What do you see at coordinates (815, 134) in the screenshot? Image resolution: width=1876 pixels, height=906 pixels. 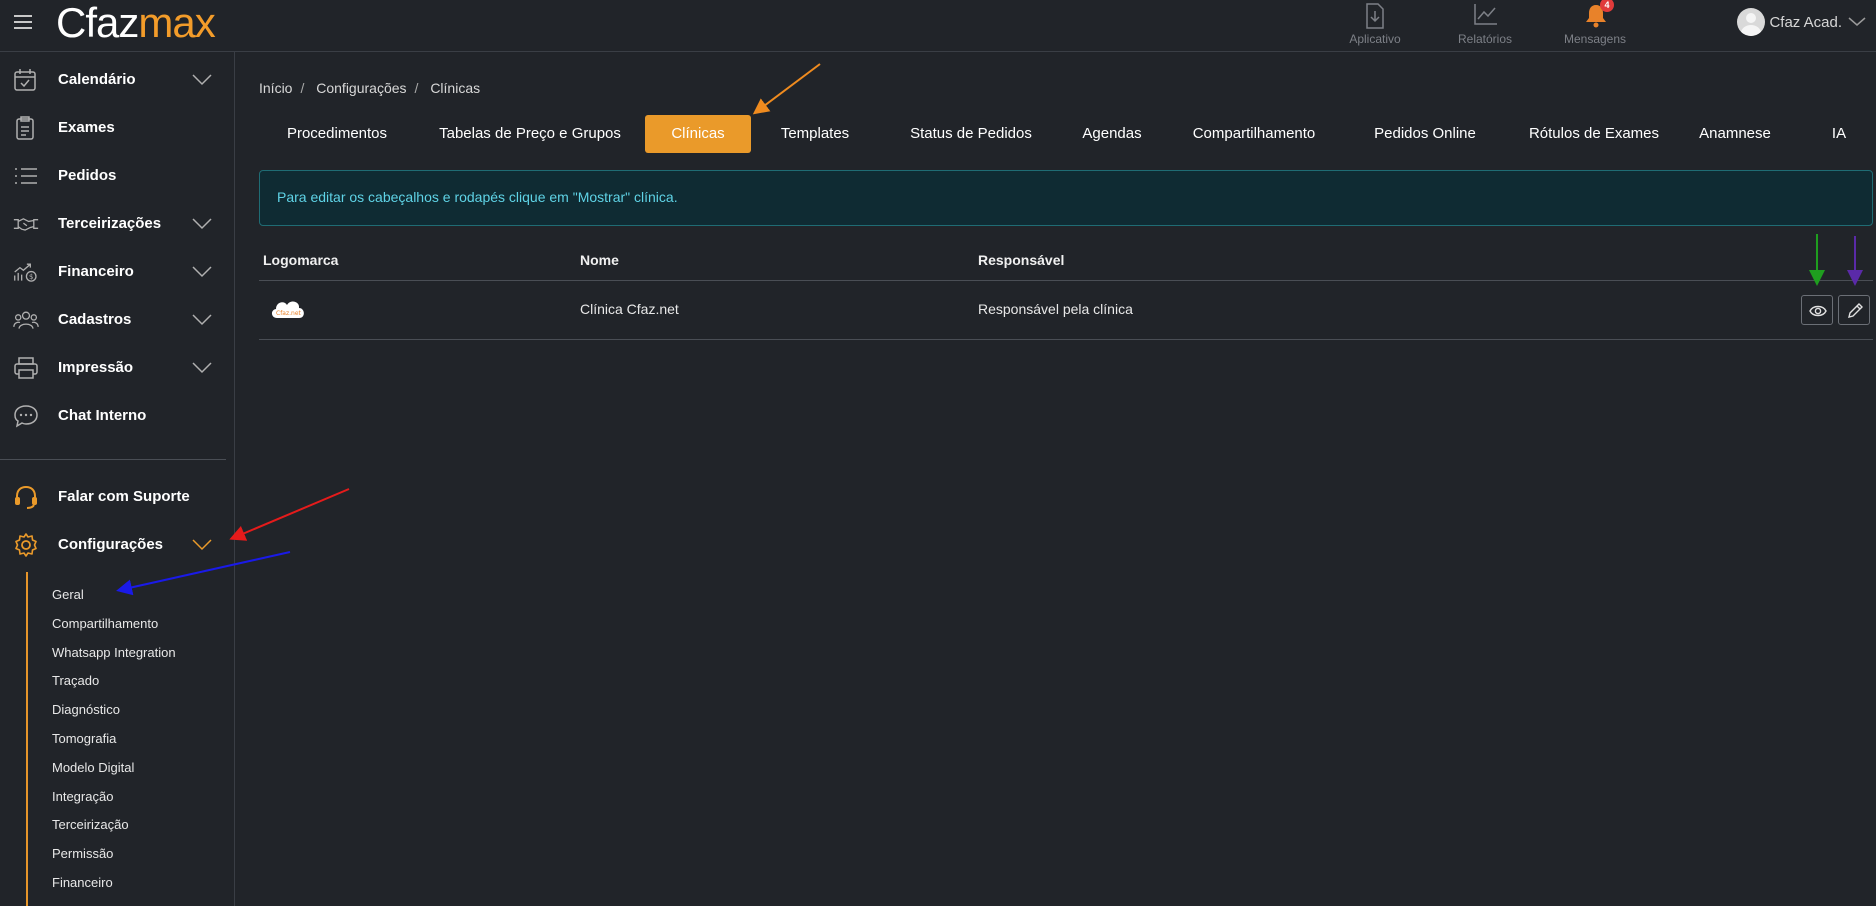 I see `tab-templates: Templates` at bounding box center [815, 134].